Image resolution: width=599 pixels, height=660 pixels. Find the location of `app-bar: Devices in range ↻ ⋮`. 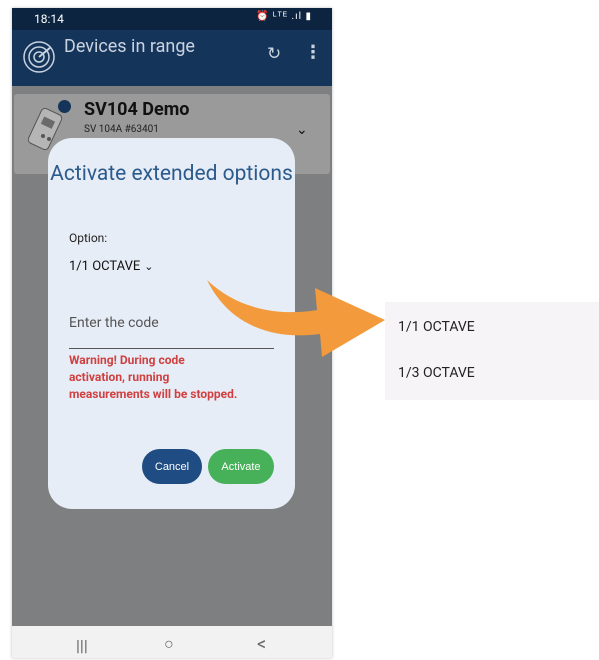

app-bar: Devices in range ↻ ⋮ is located at coordinates (172, 58).